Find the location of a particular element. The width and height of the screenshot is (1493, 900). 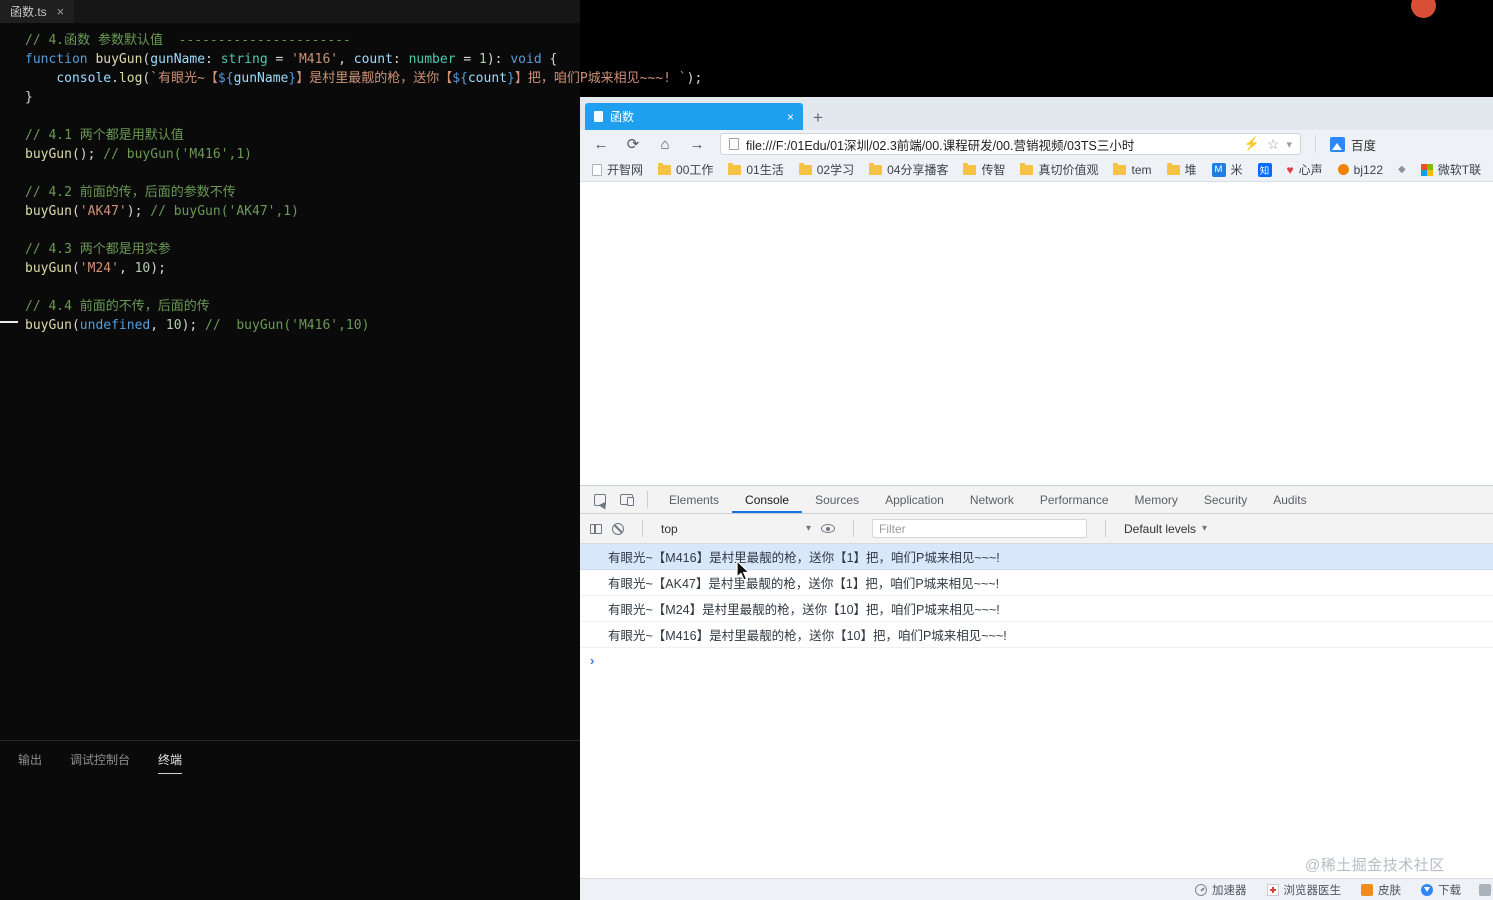

statusbar-more-icon is located at coordinates (1485, 889).